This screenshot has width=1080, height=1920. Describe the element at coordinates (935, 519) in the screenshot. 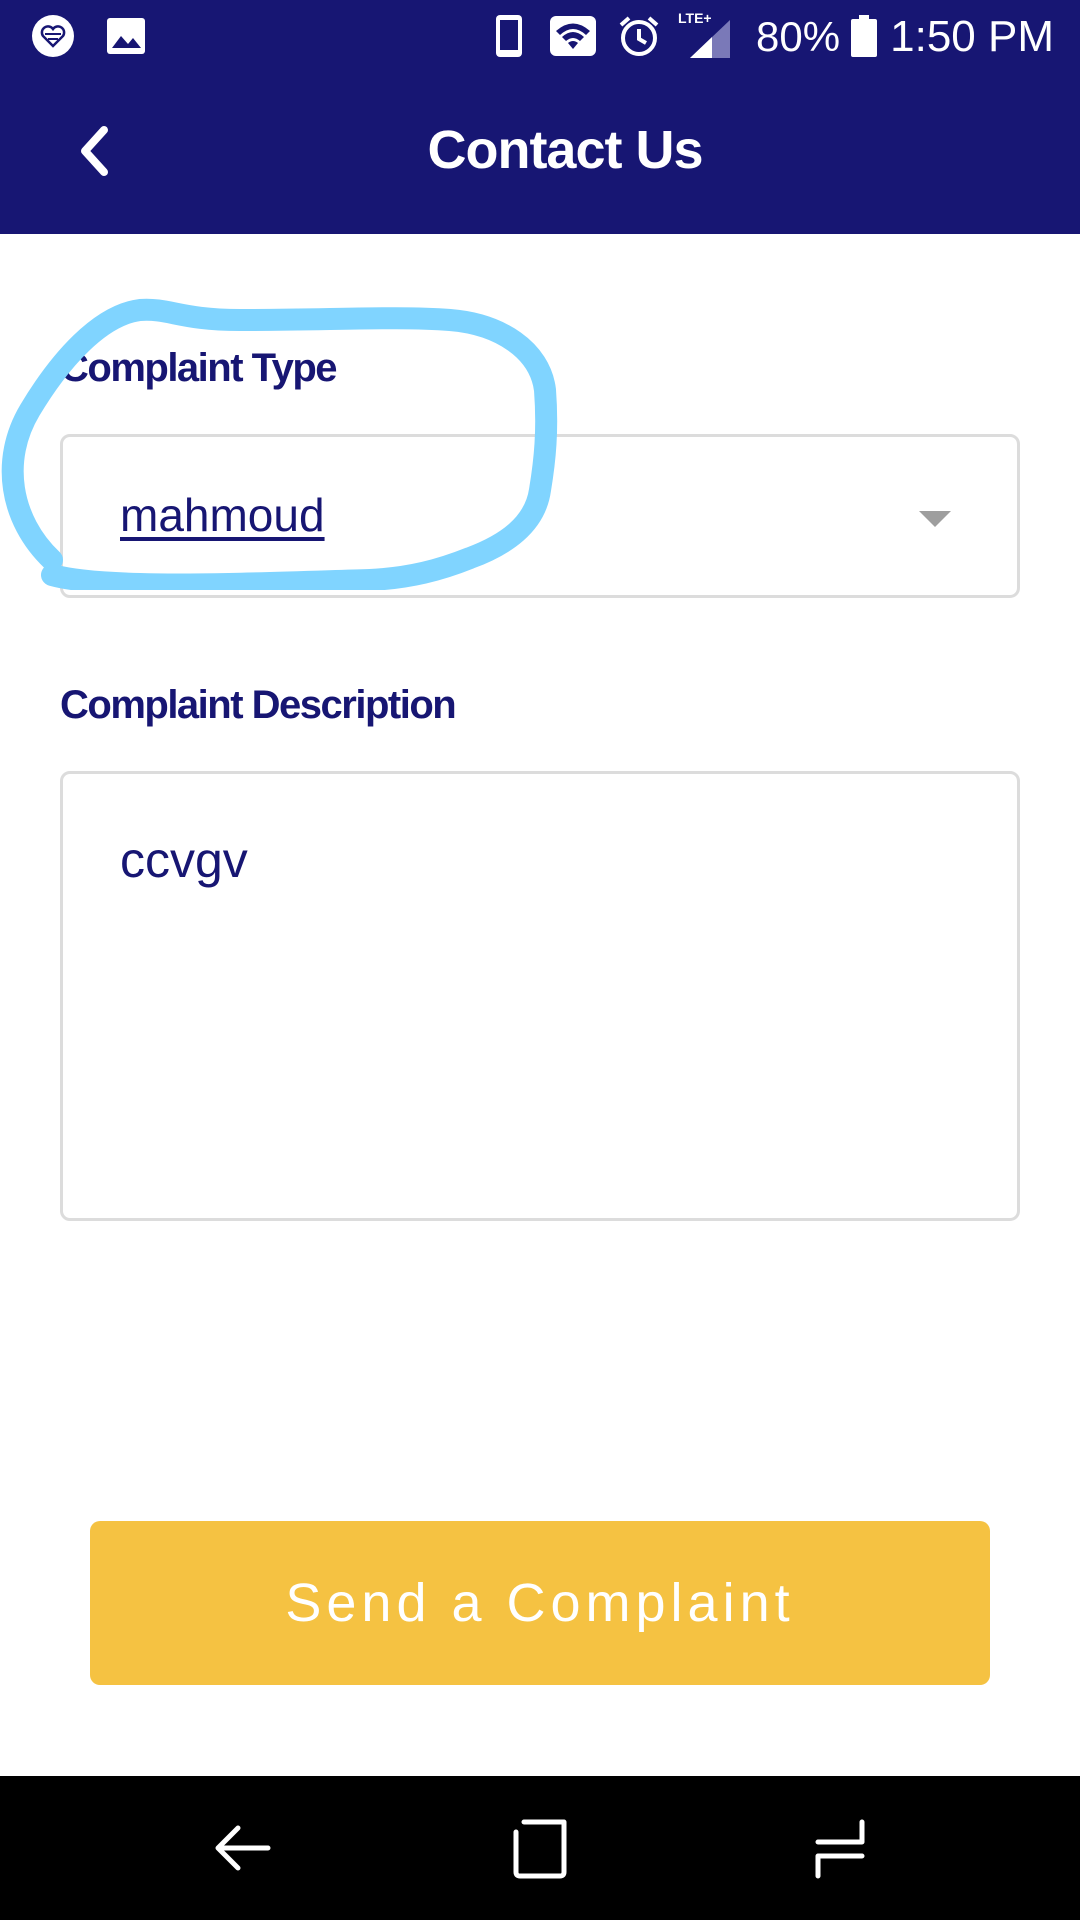

I see `dropdown-arrow-icon` at that location.